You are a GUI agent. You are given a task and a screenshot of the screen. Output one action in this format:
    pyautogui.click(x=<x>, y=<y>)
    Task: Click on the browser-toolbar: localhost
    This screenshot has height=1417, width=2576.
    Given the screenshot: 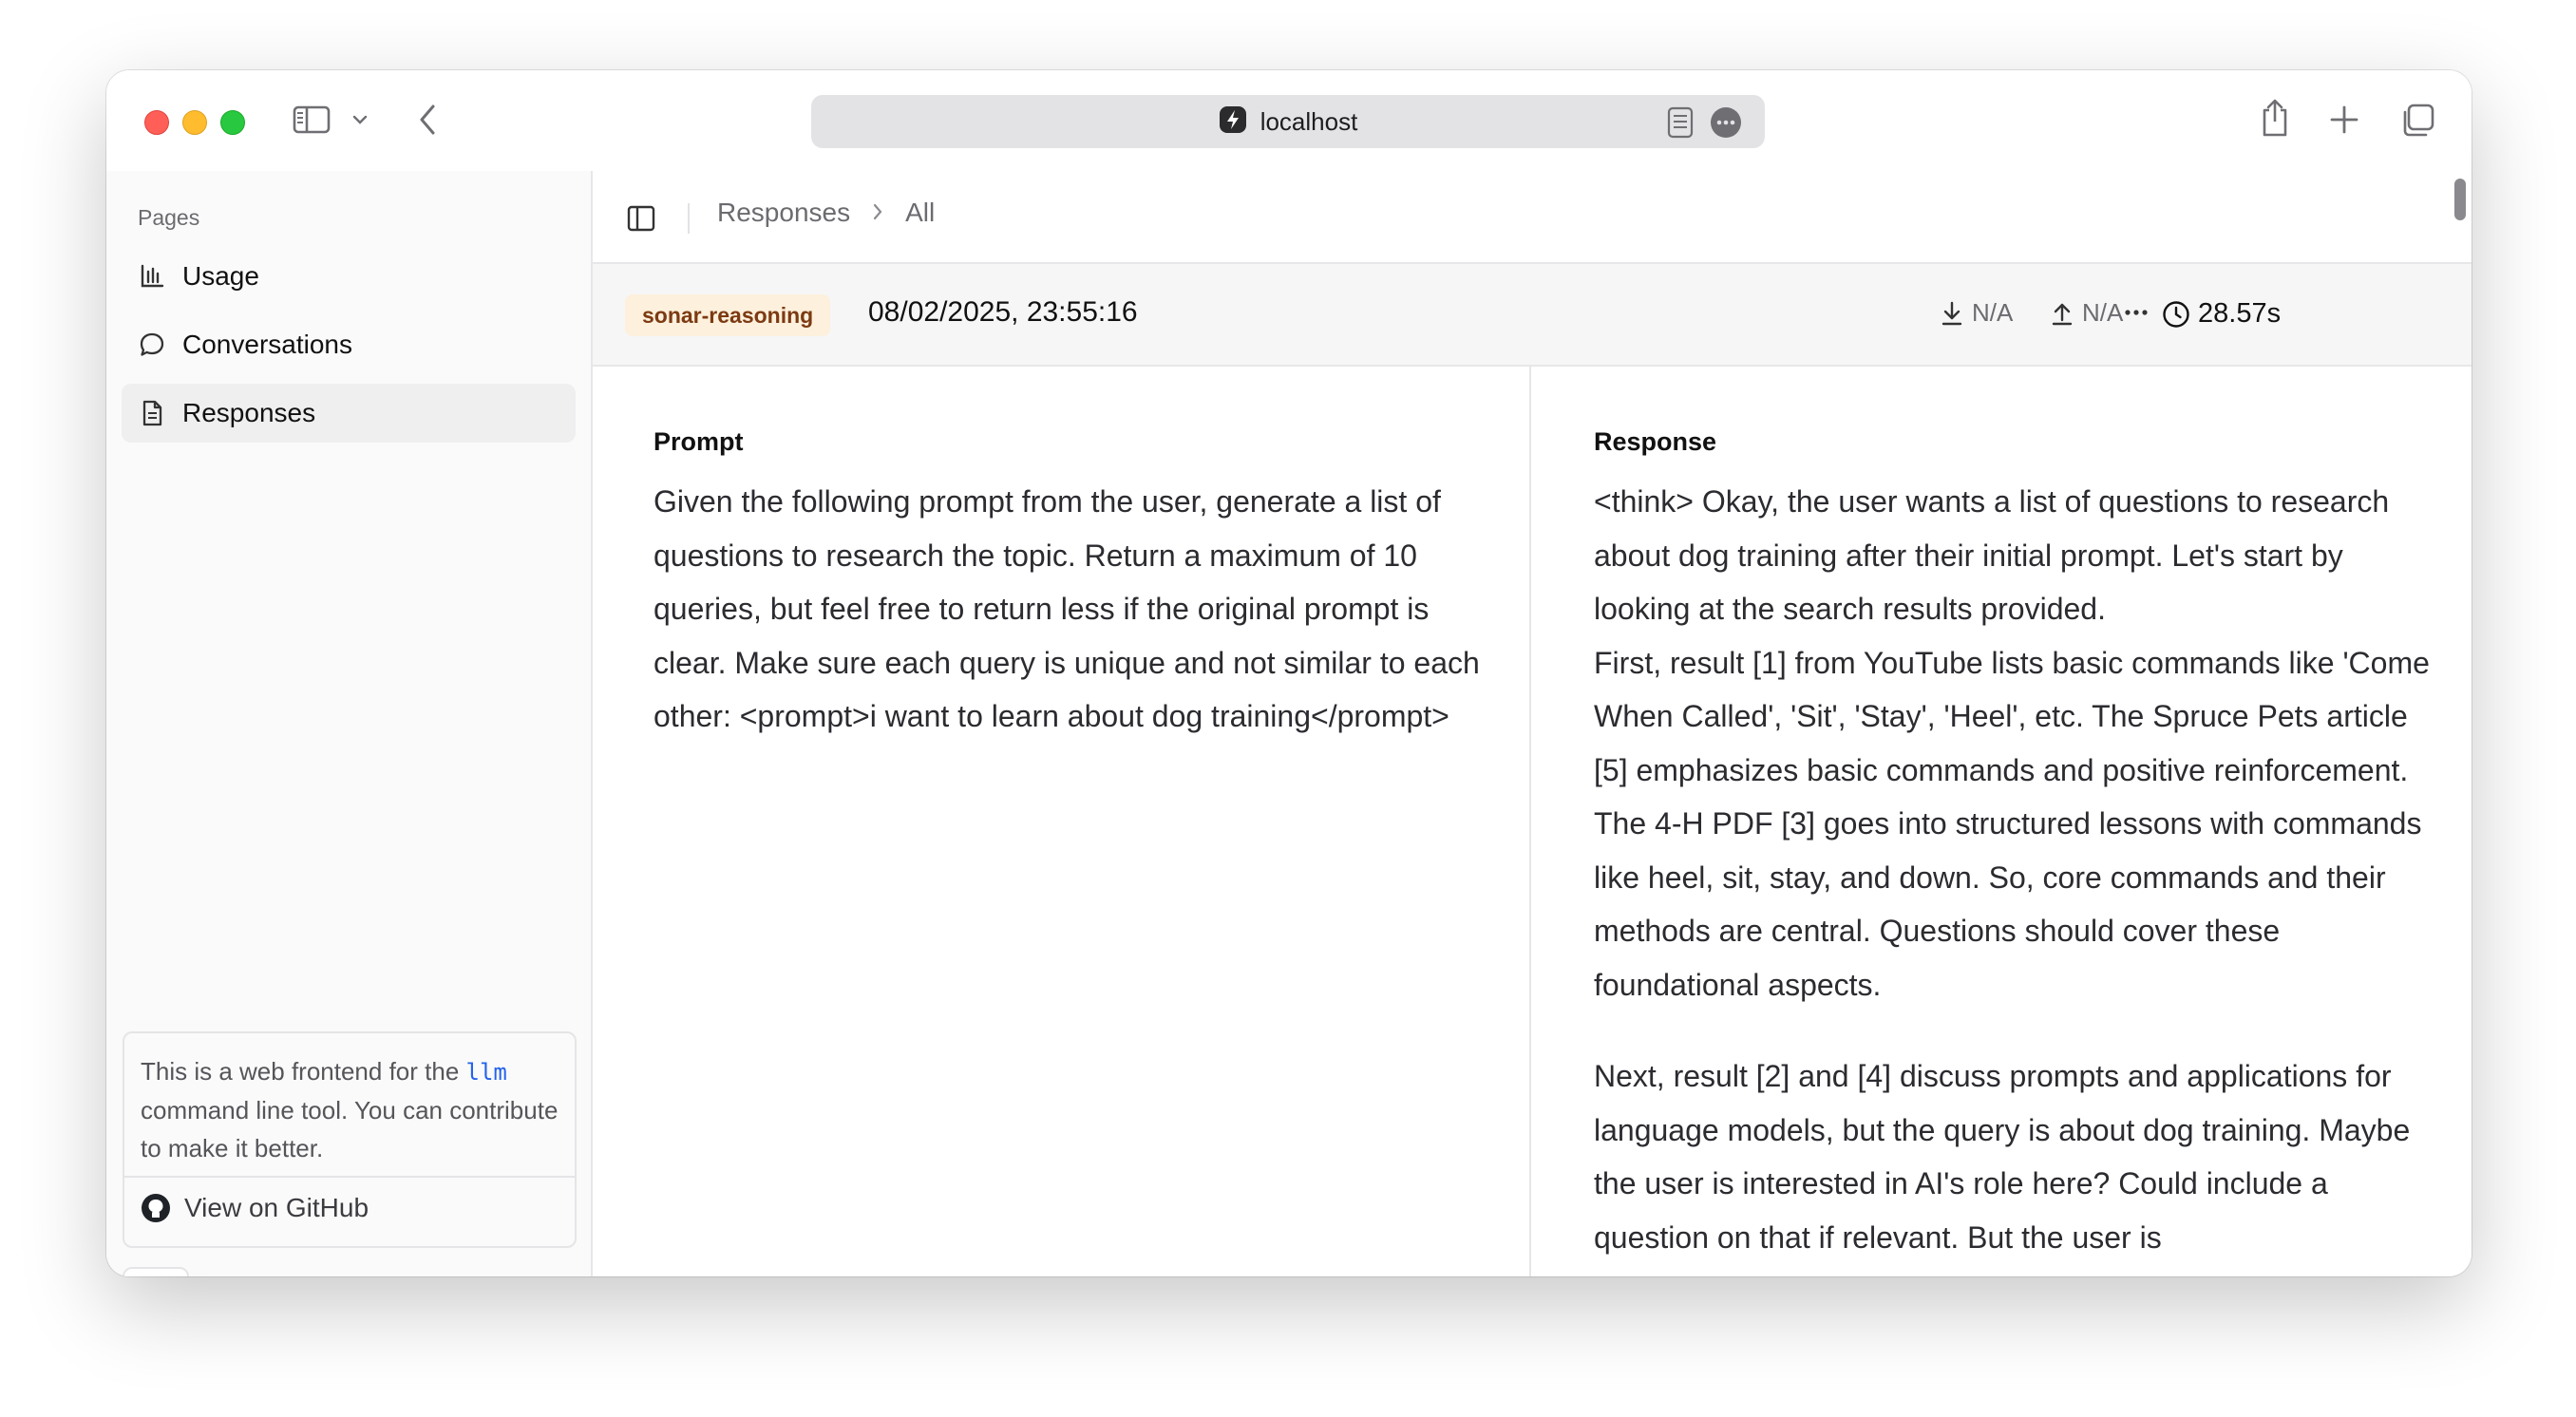 What is the action you would take?
    pyautogui.click(x=1289, y=120)
    